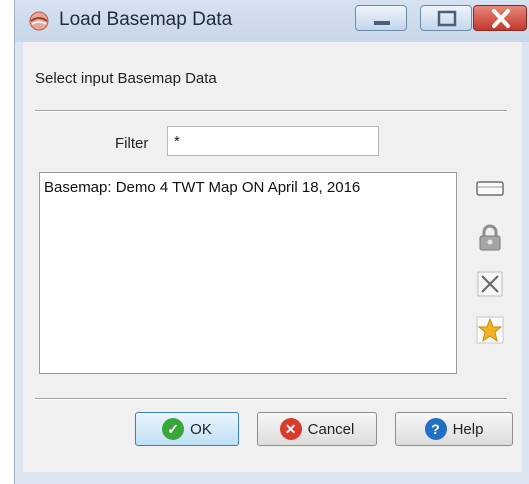 Image resolution: width=529 pixels, height=484 pixels. I want to click on maximize-button, so click(446, 18).